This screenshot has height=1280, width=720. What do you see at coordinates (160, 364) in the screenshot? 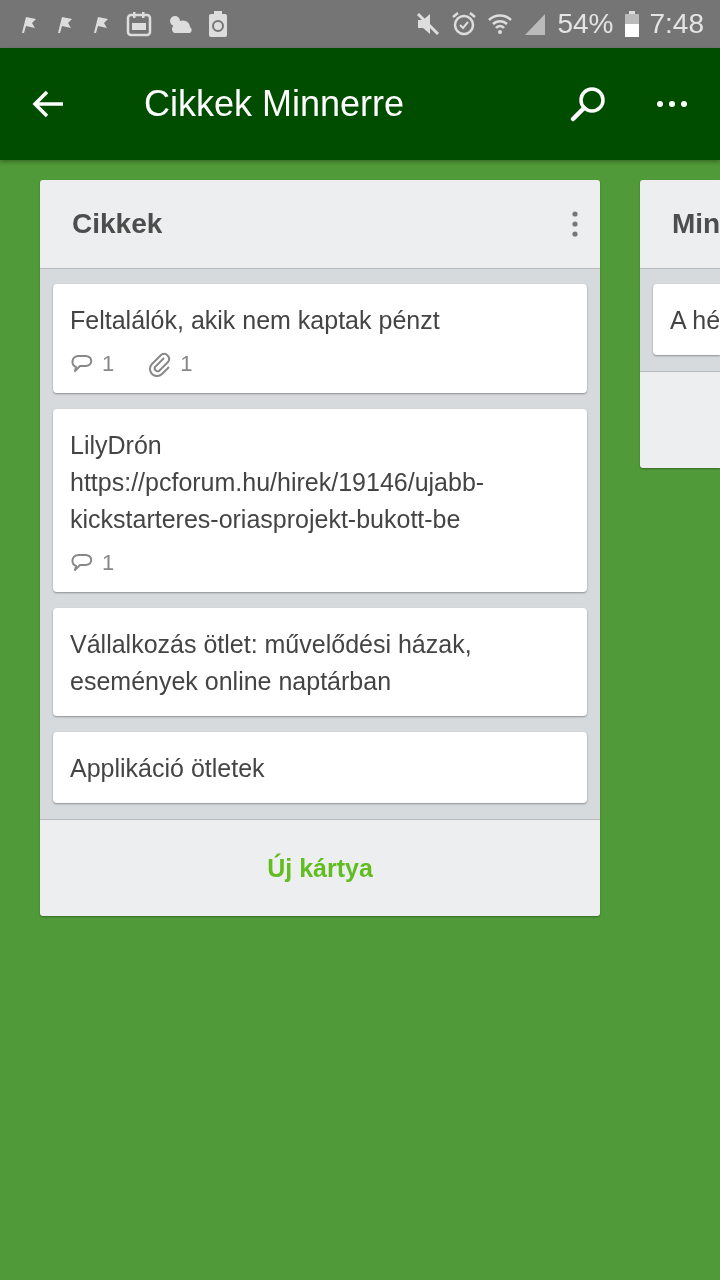
I see `paperclip-icon` at bounding box center [160, 364].